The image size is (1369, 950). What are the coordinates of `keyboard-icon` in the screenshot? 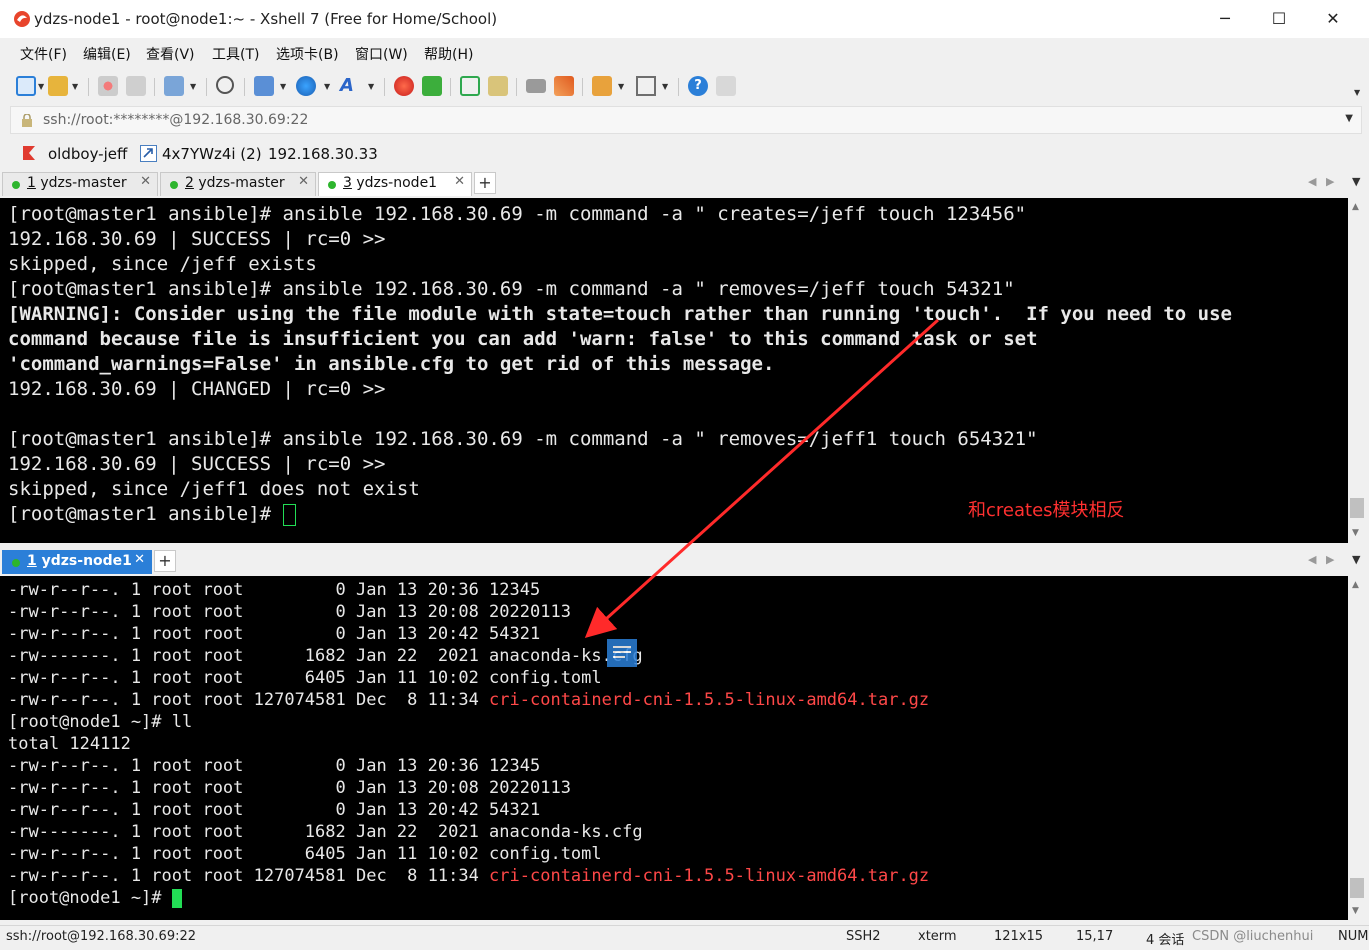 It's located at (536, 86).